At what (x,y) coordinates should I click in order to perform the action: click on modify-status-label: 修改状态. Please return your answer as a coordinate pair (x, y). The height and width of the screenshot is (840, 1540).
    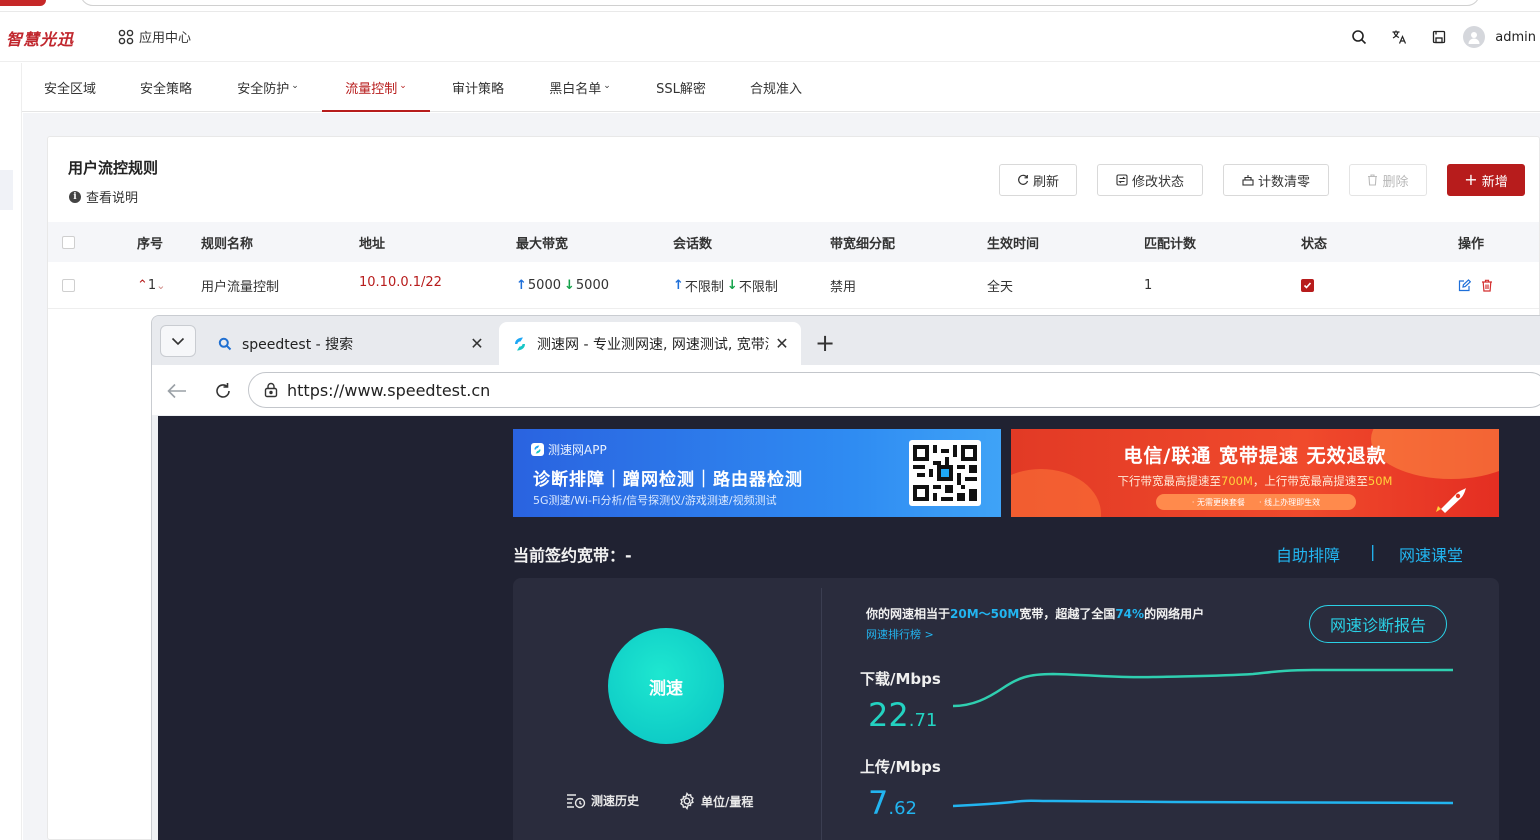
    Looking at the image, I should click on (1157, 182).